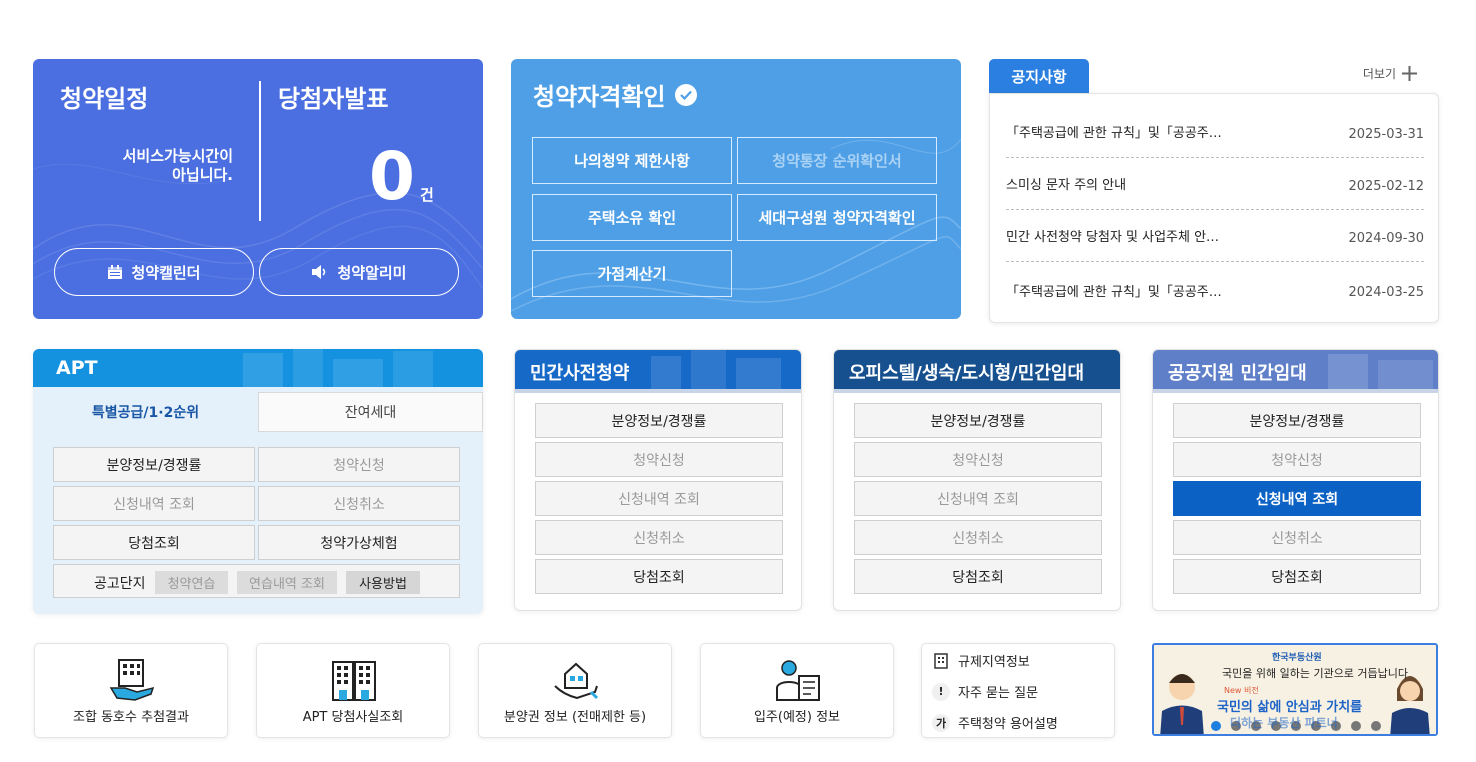 The image size is (1476, 762). I want to click on public-rental-header: 공공지원 민간임대, so click(1295, 371).